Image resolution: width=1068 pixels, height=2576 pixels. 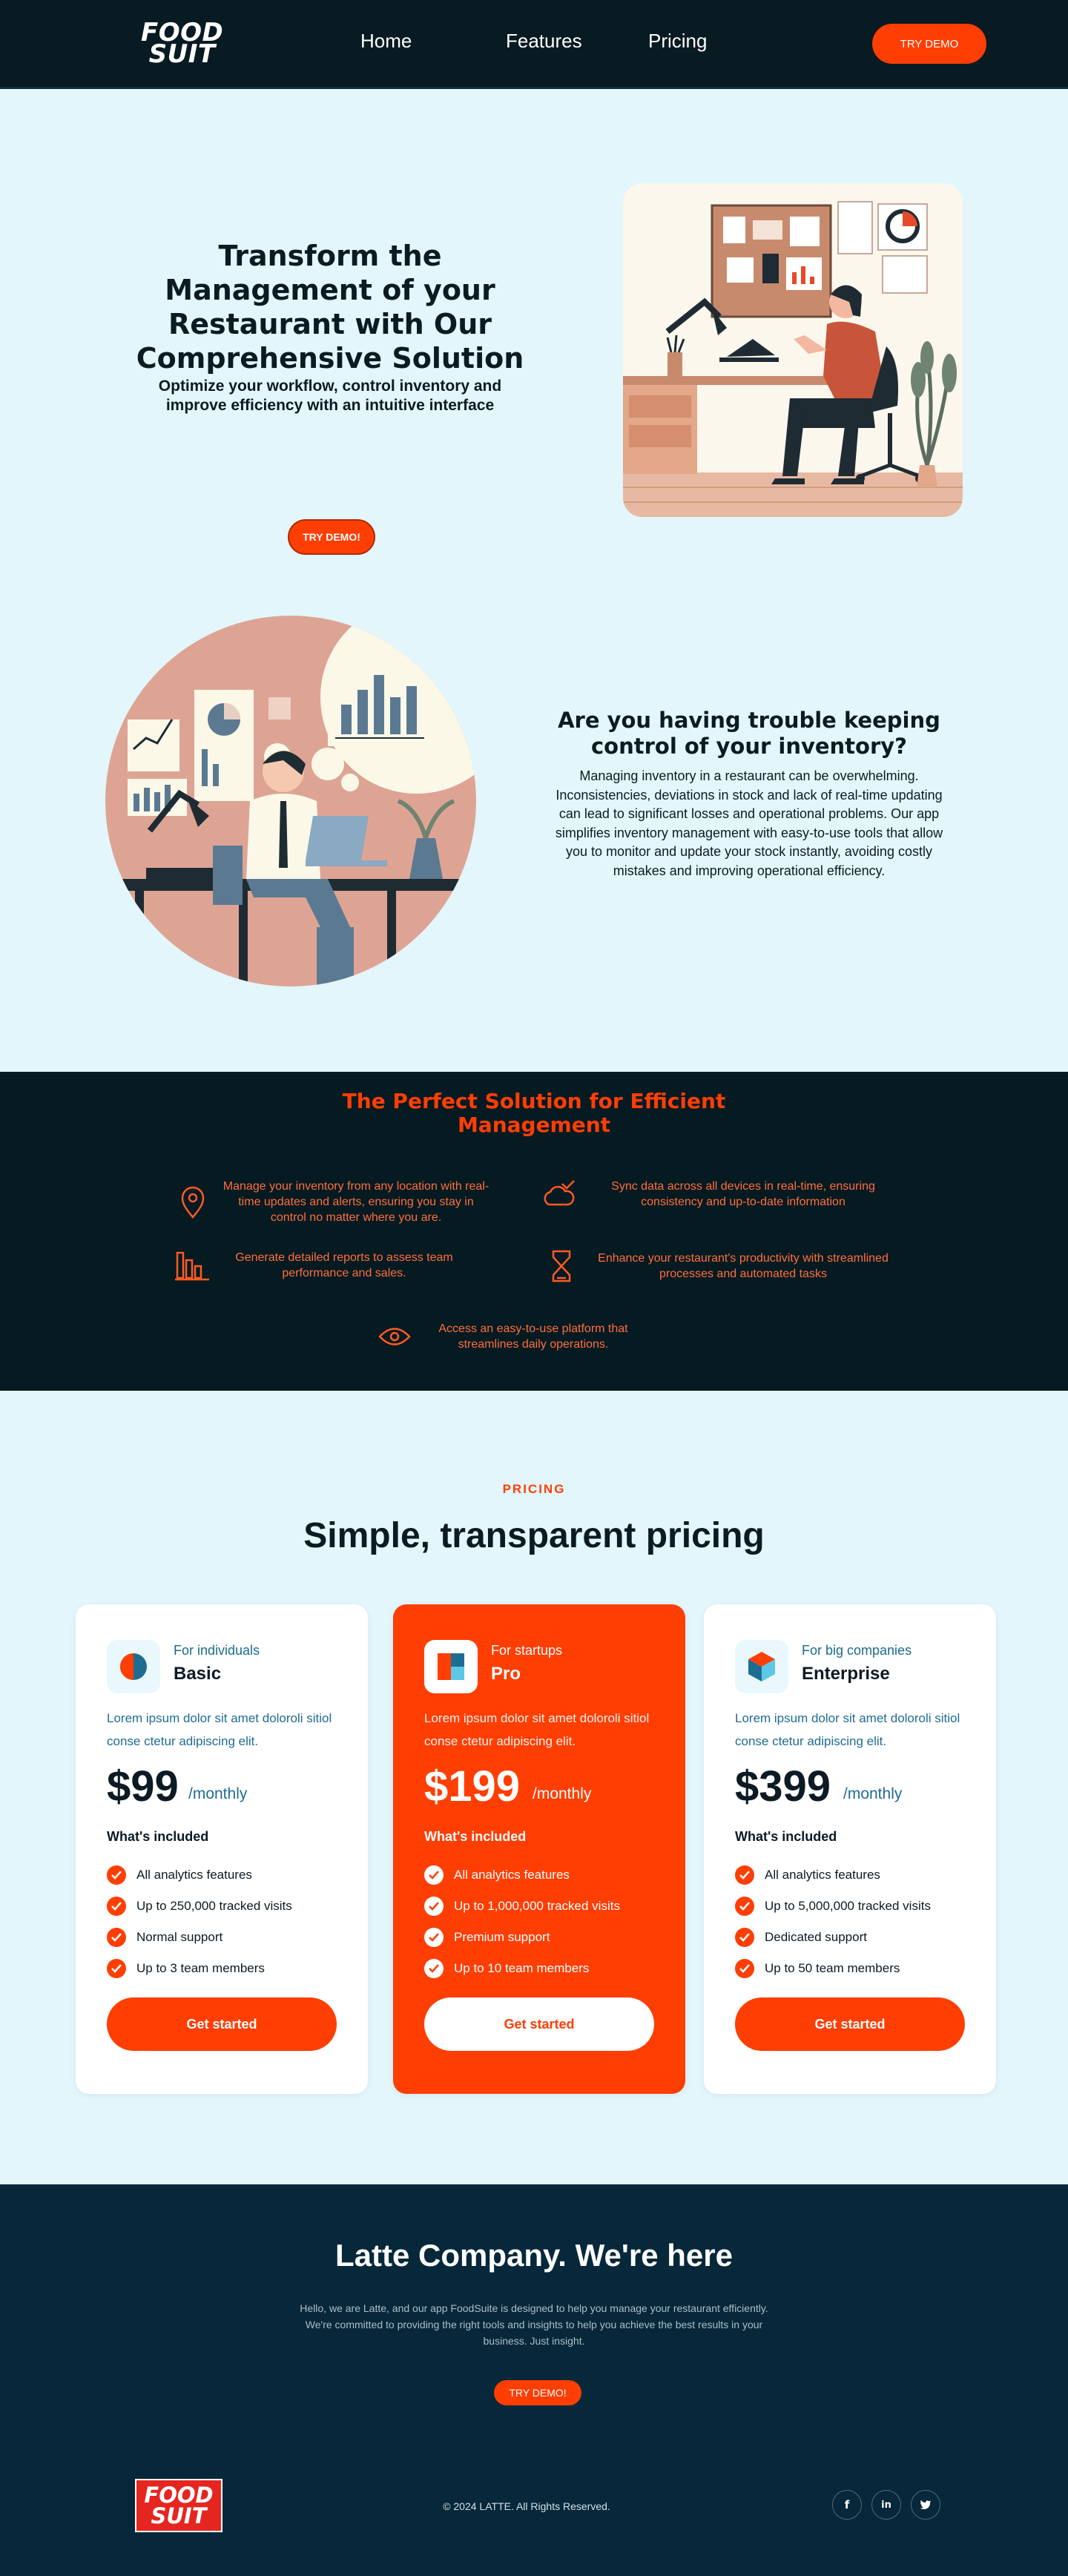 I want to click on plan-feature: Normal support, so click(x=199, y=1938).